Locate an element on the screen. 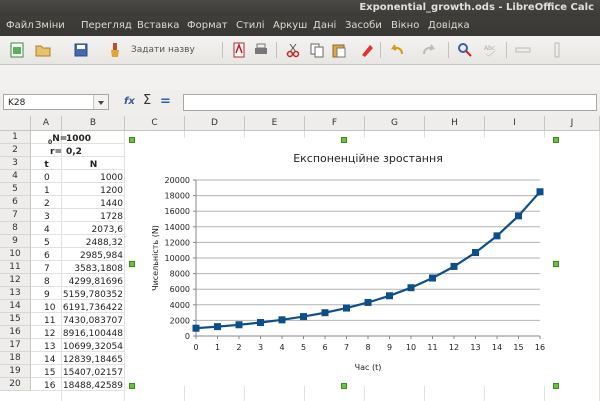  menu-file: Файл is located at coordinates (20, 25).